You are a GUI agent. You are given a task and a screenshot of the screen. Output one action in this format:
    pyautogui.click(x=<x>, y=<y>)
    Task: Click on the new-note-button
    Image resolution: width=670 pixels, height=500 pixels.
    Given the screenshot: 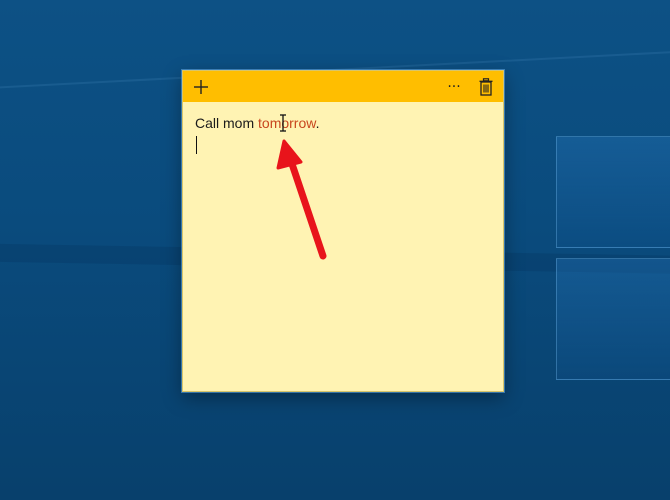 What is the action you would take?
    pyautogui.click(x=201, y=87)
    